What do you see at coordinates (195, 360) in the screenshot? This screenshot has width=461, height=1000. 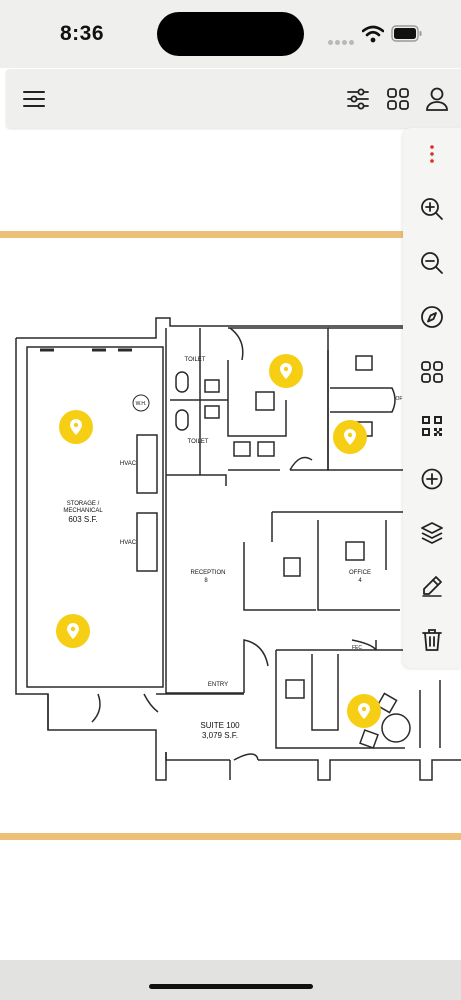 I see `toilet-label-1: TOILET` at bounding box center [195, 360].